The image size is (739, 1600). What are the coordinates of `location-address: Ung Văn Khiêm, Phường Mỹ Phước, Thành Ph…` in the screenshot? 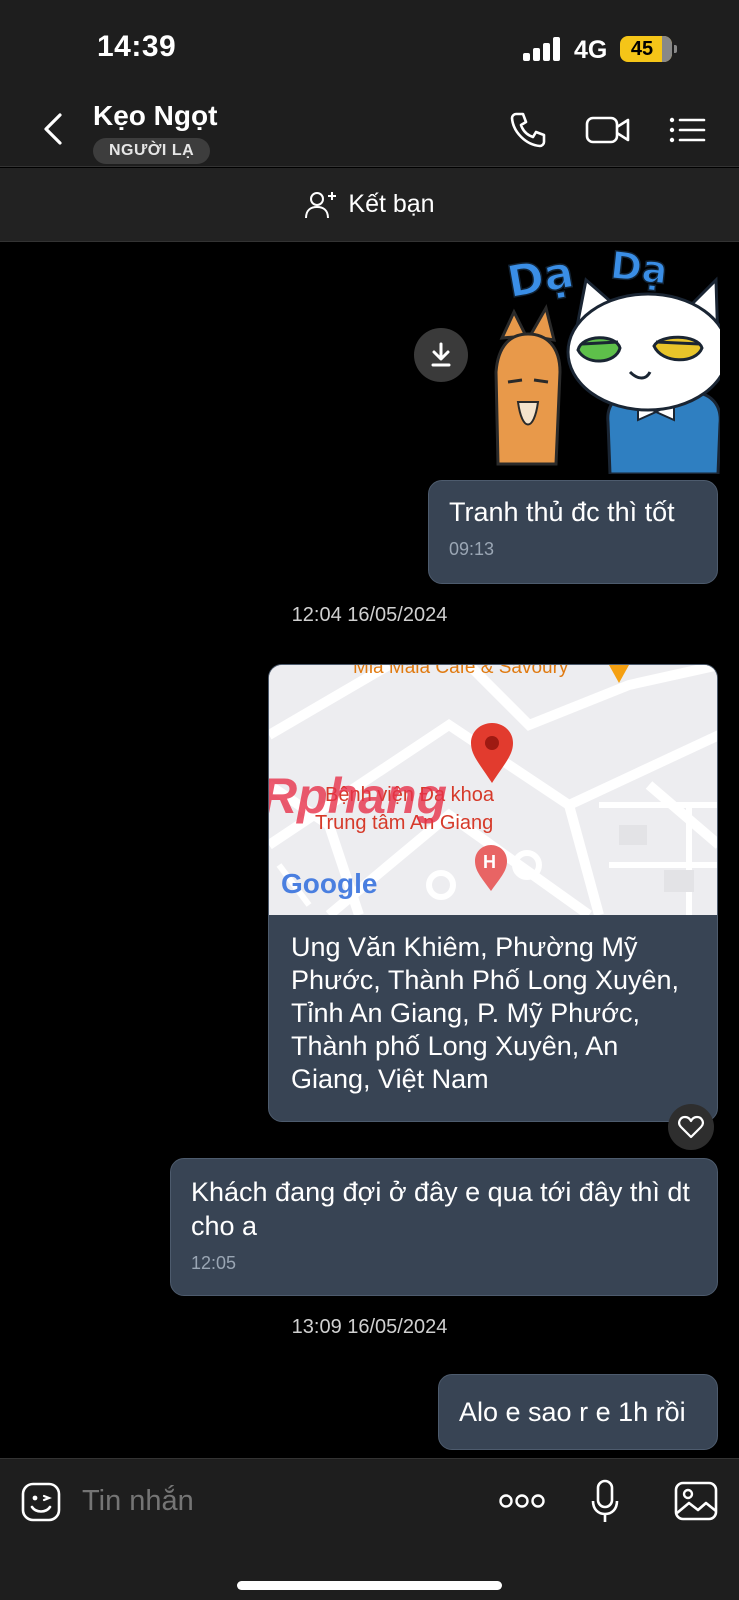 It's located at (485, 1013).